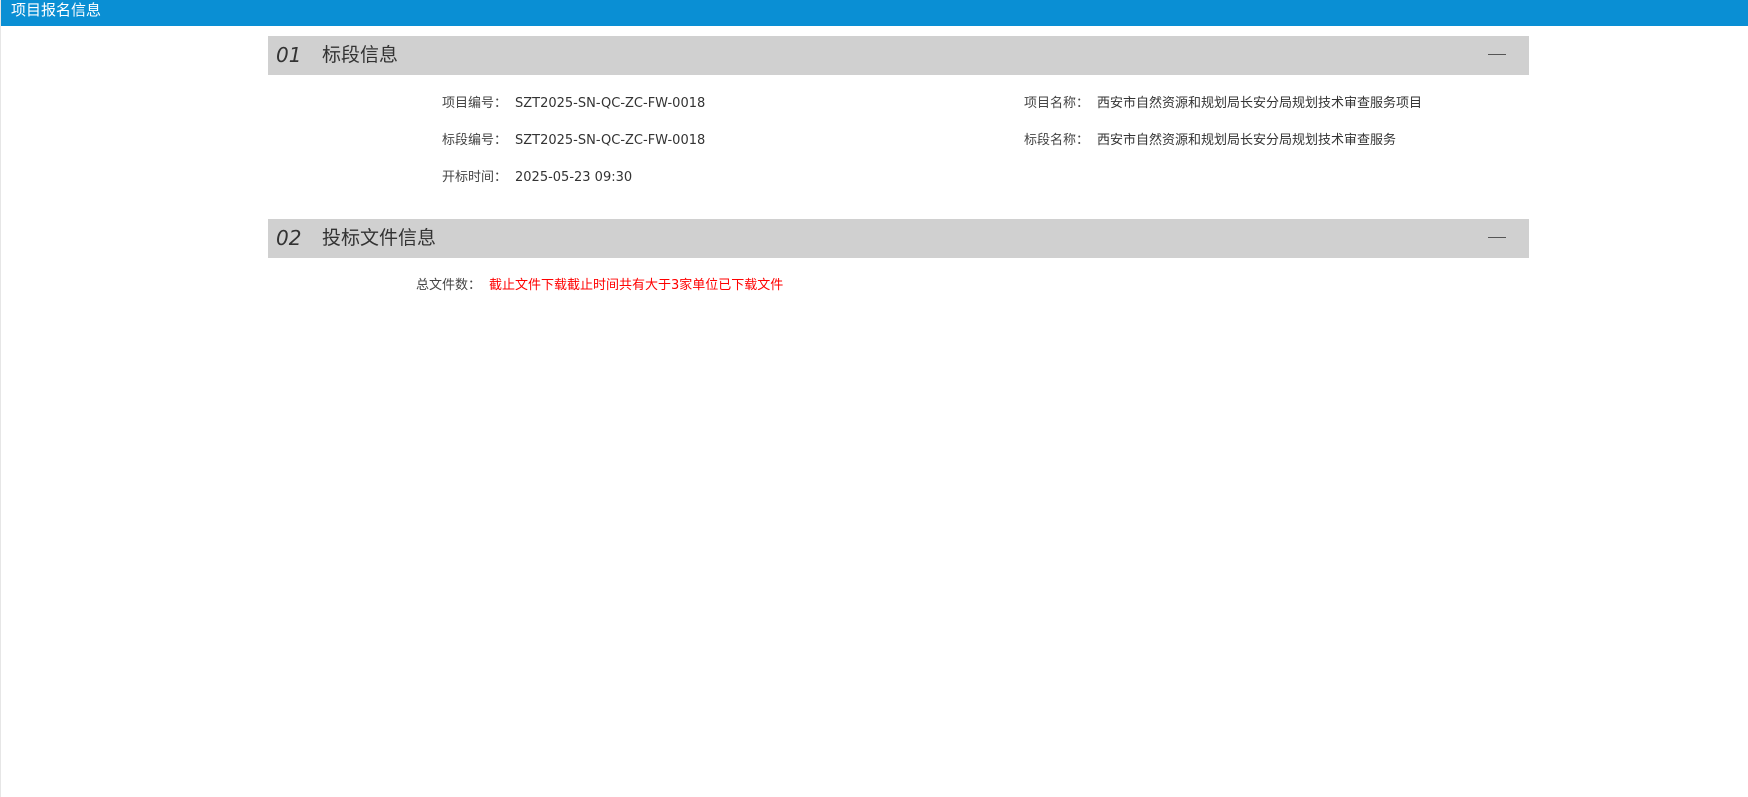 This screenshot has width=1748, height=797. What do you see at coordinates (1260, 103) in the screenshot?
I see `project-name-value: 西安市自然资源和规划局长安分局规划技术审查服务项目` at bounding box center [1260, 103].